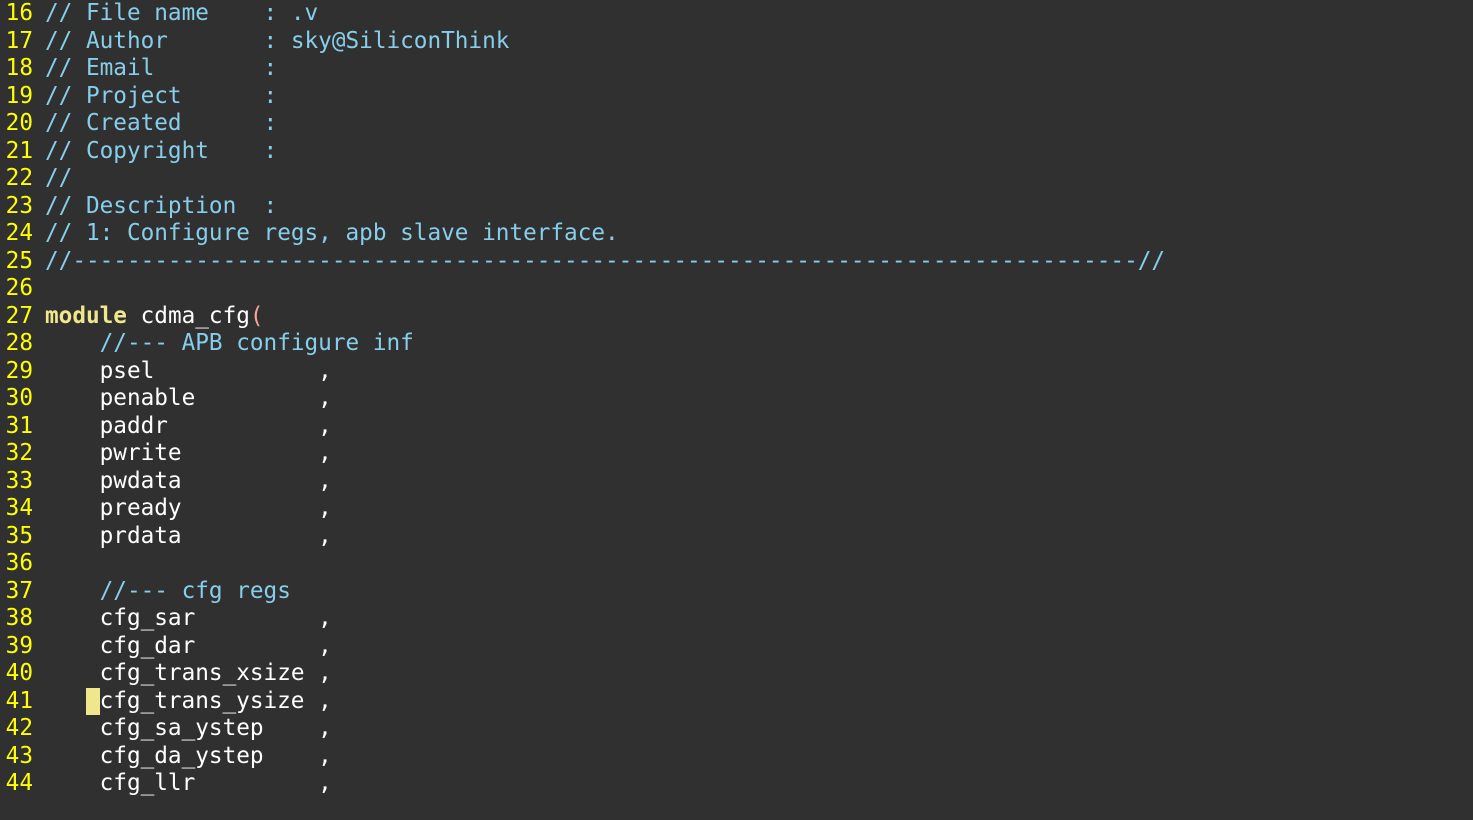 This screenshot has width=1473, height=820. I want to click on line-number: 42, so click(19, 728).